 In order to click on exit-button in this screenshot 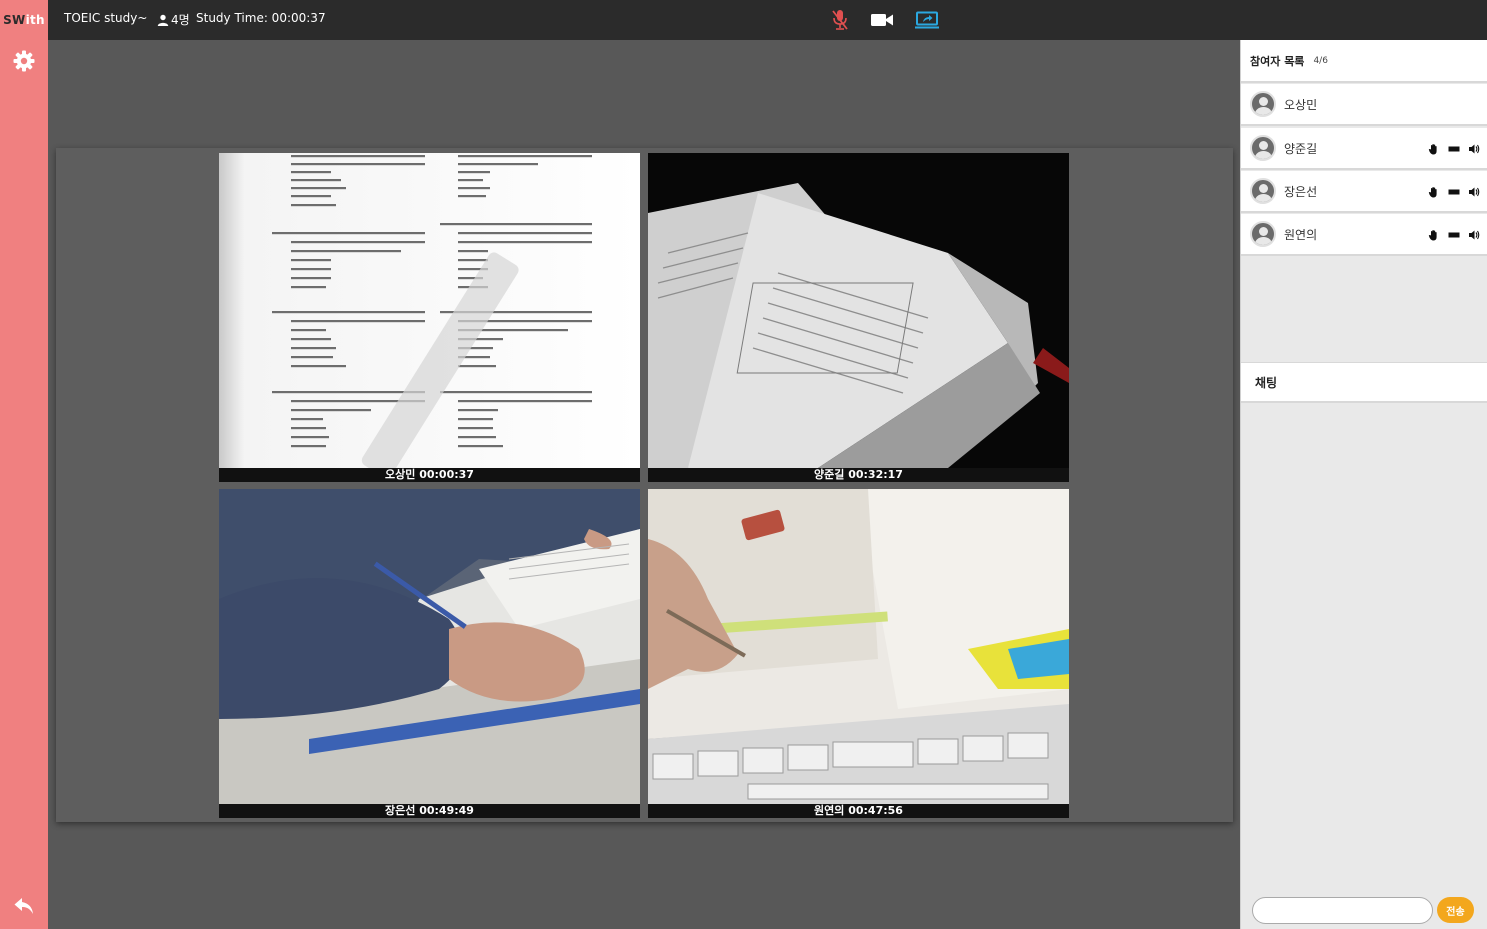, I will do `click(24, 906)`.